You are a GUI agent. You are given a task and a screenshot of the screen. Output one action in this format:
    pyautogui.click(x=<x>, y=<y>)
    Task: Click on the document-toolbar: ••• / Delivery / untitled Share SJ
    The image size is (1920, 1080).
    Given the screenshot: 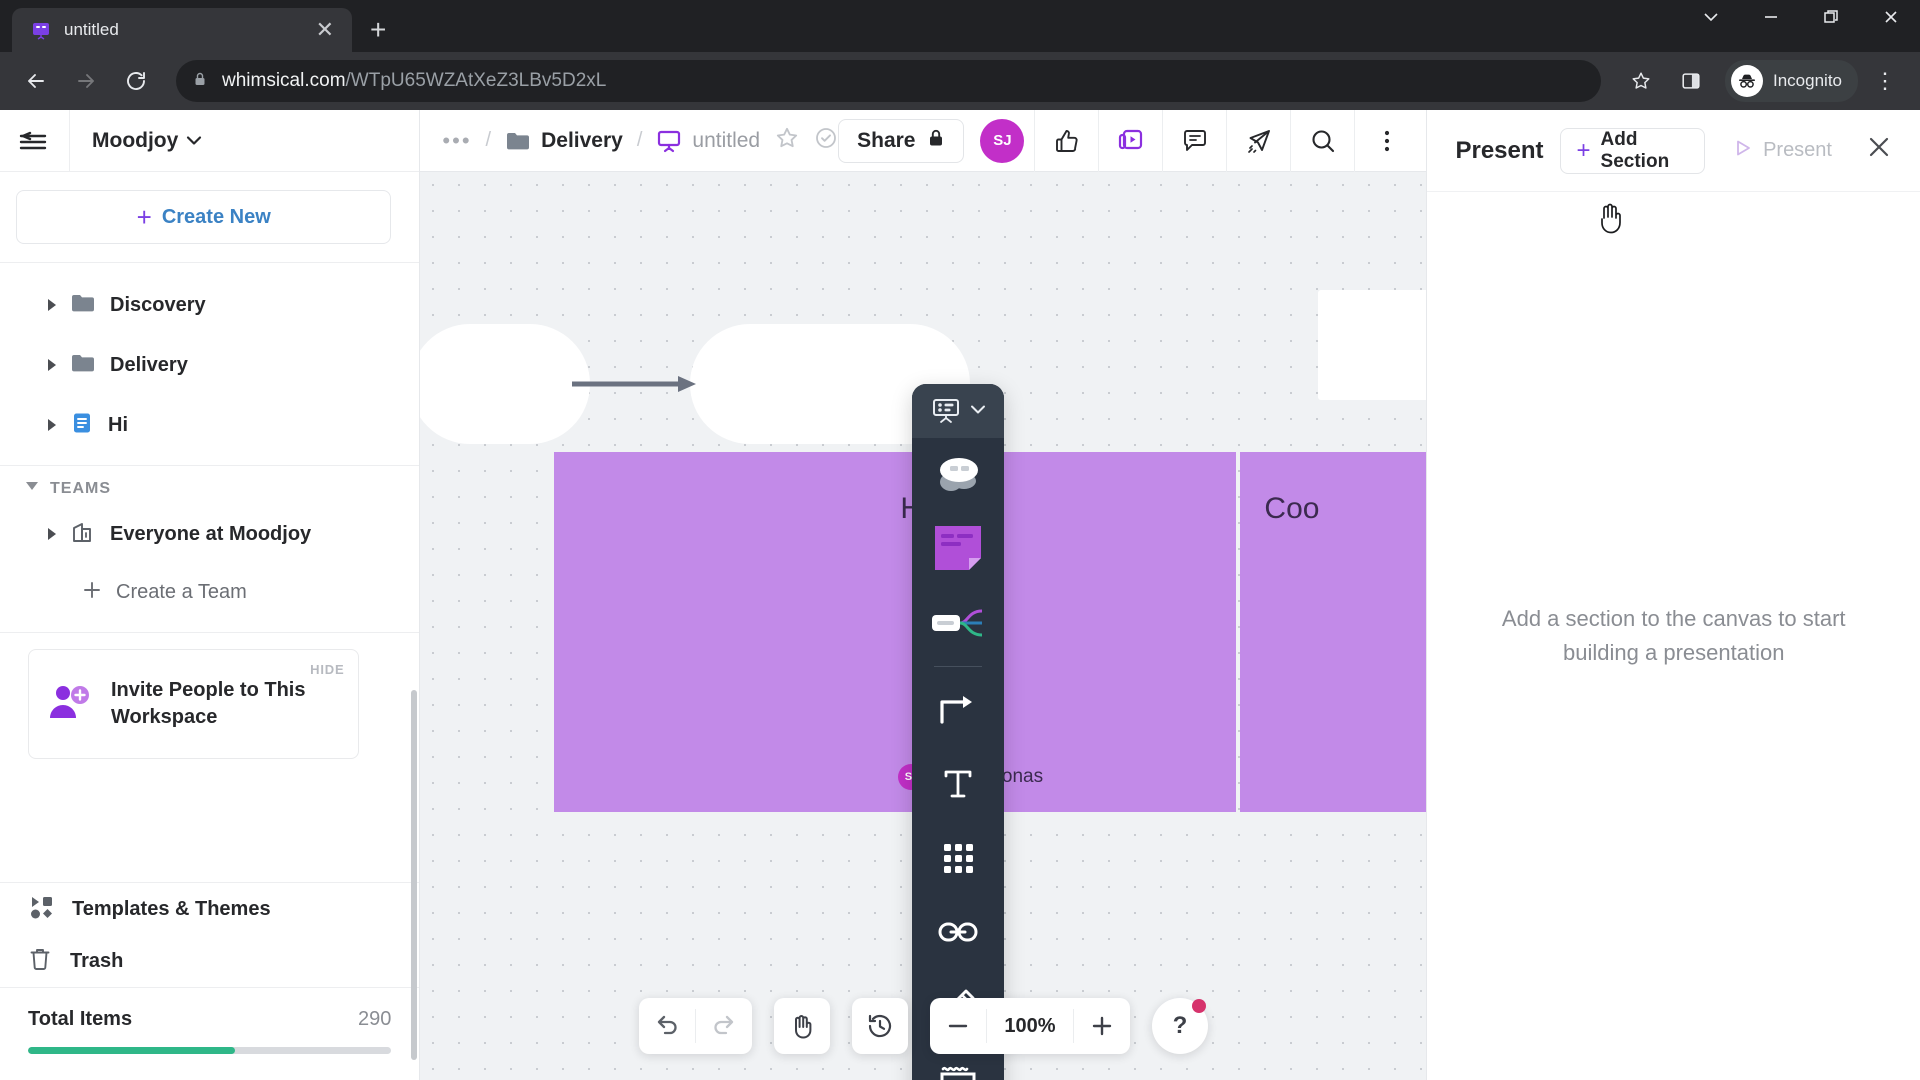 What is the action you would take?
    pyautogui.click(x=923, y=140)
    